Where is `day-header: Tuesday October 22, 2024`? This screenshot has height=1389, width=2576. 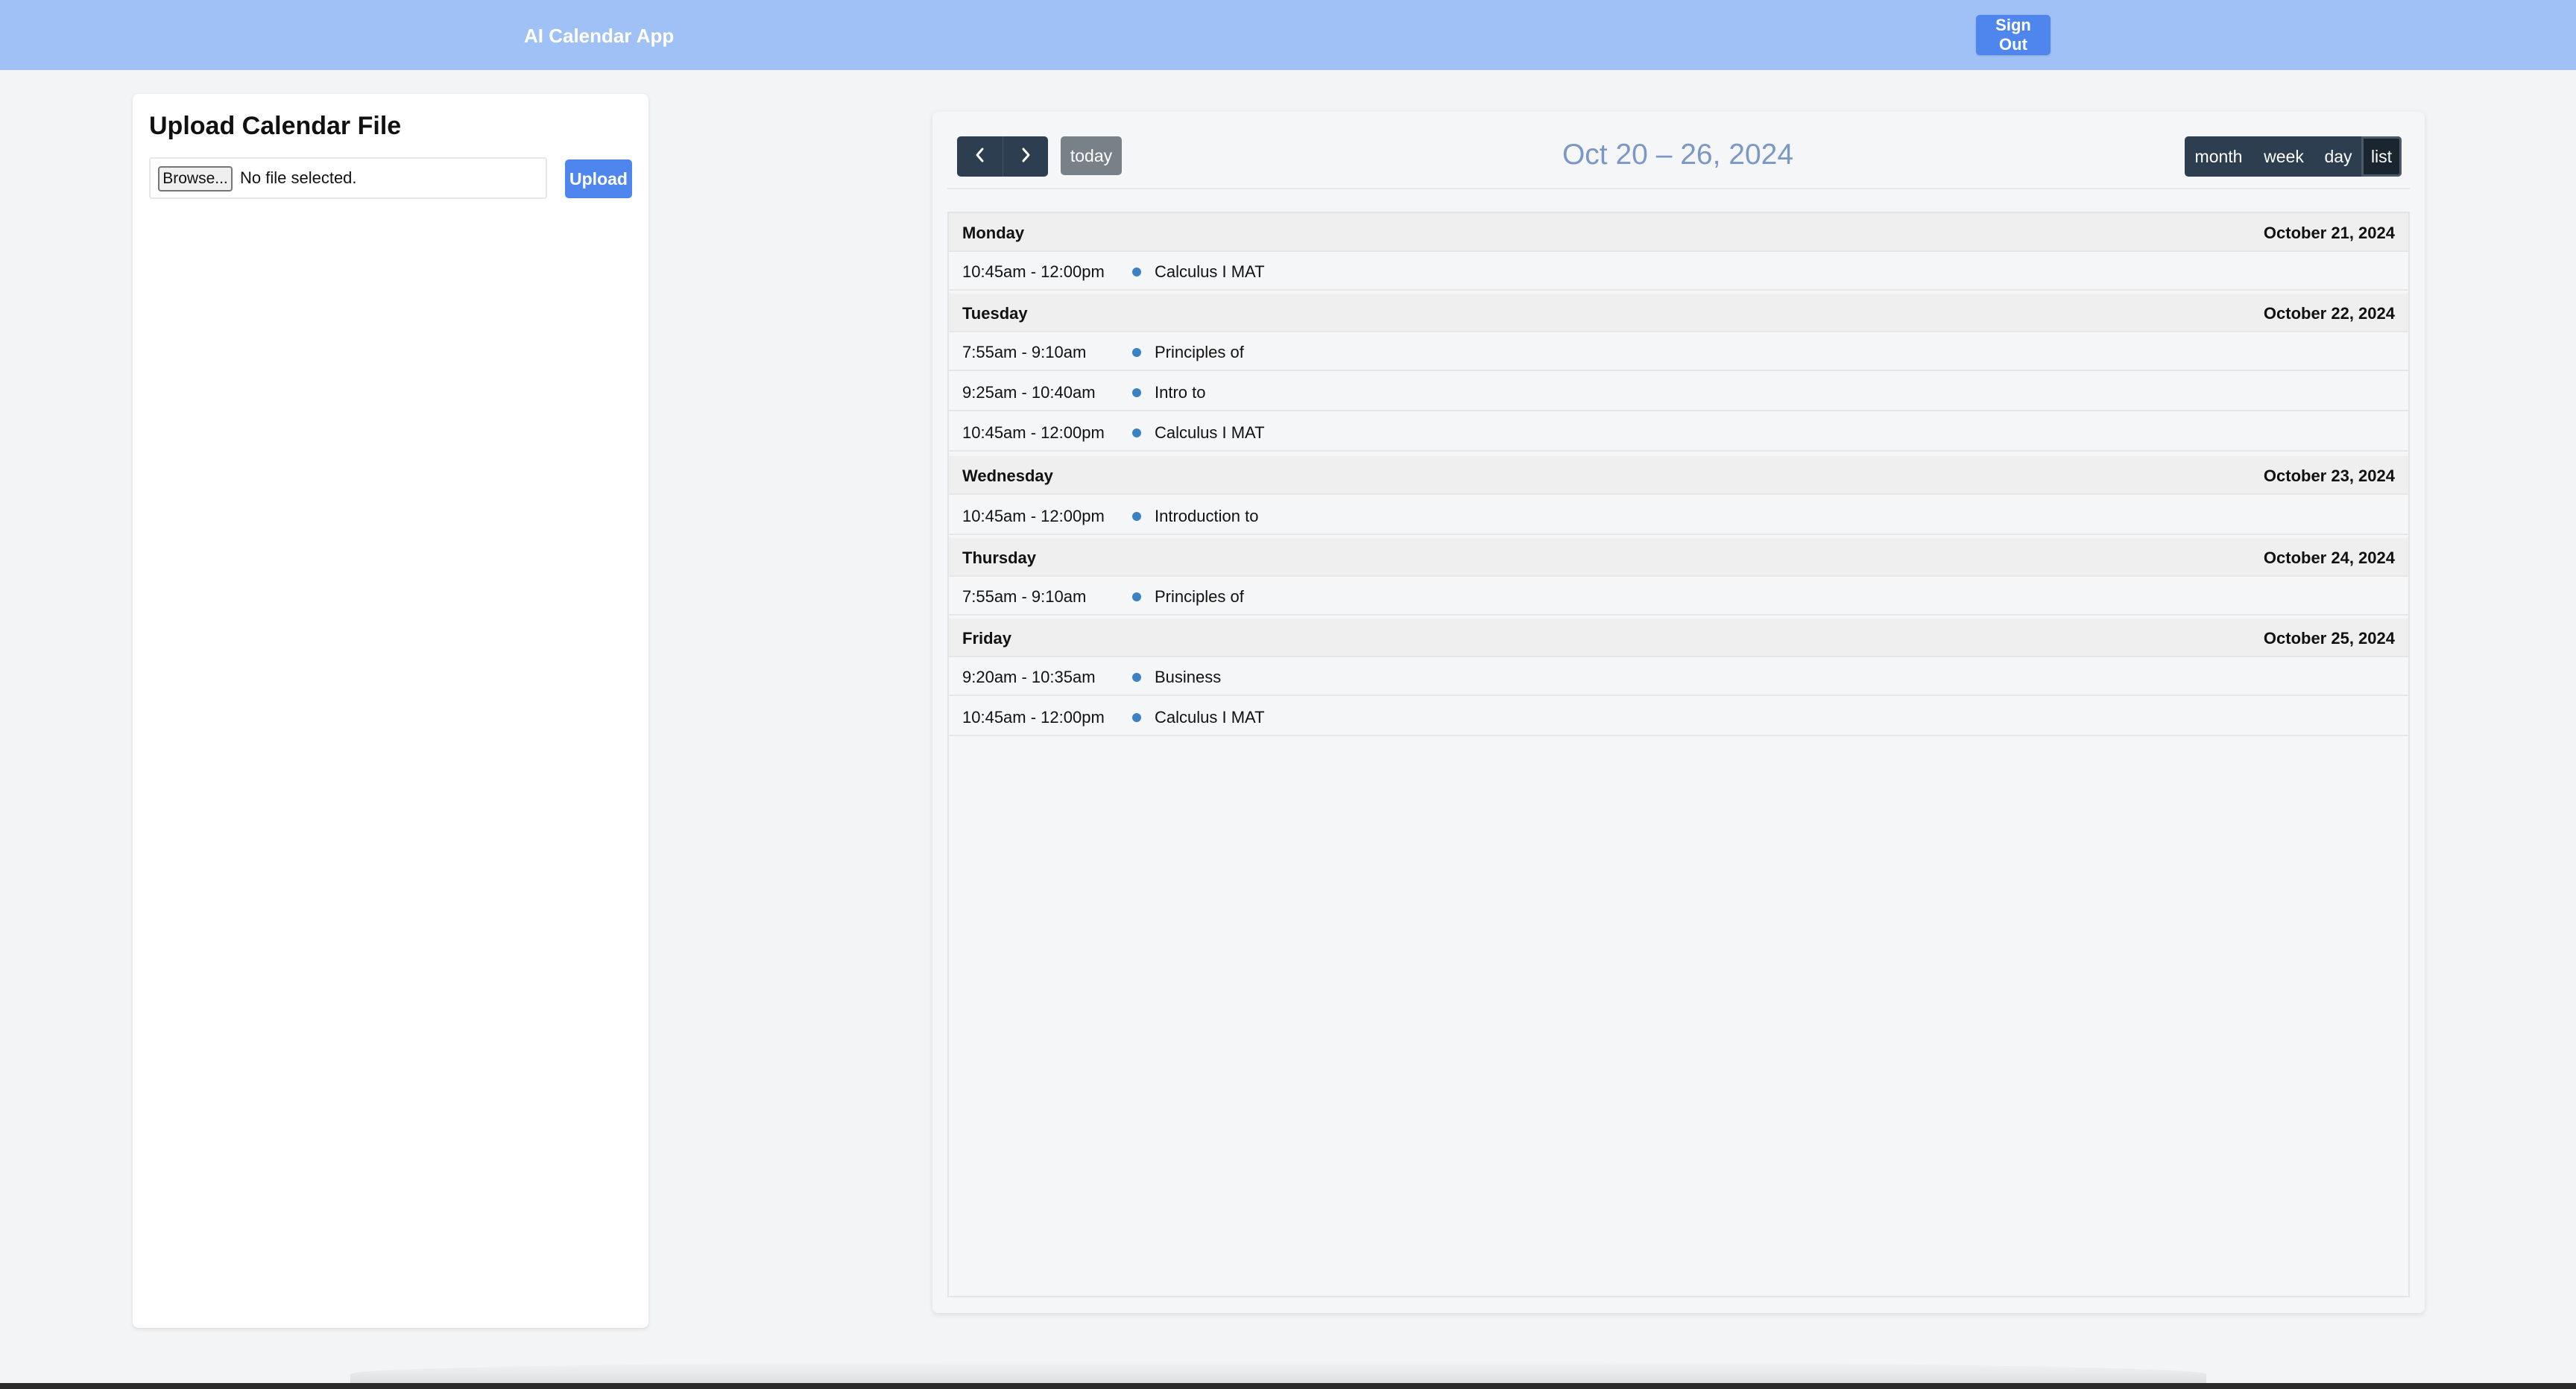
day-header: Tuesday October 22, 2024 is located at coordinates (1678, 313).